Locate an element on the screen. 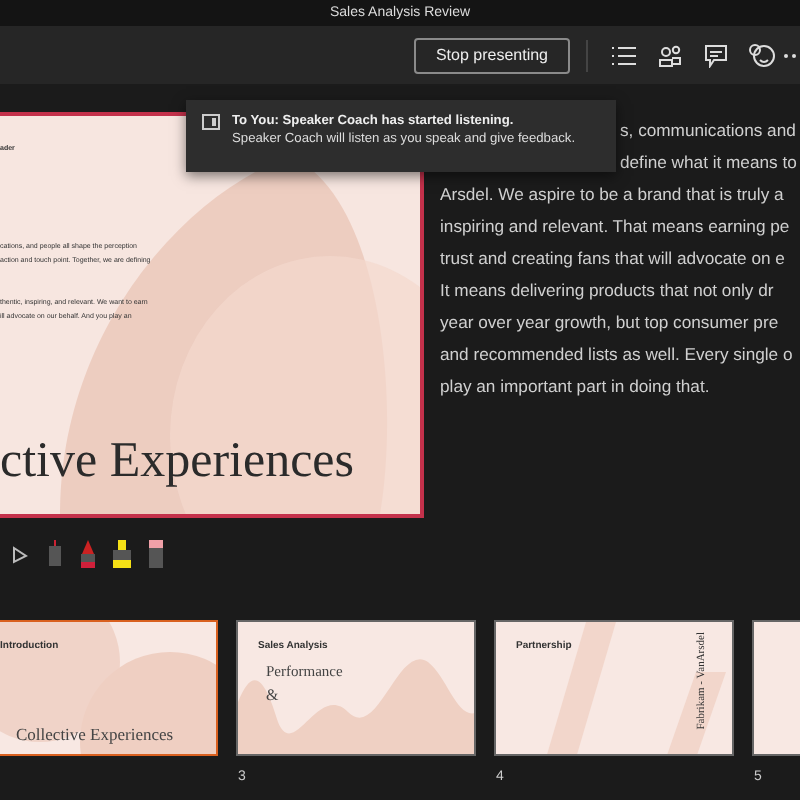  highlighter-button is located at coordinates (122, 554).